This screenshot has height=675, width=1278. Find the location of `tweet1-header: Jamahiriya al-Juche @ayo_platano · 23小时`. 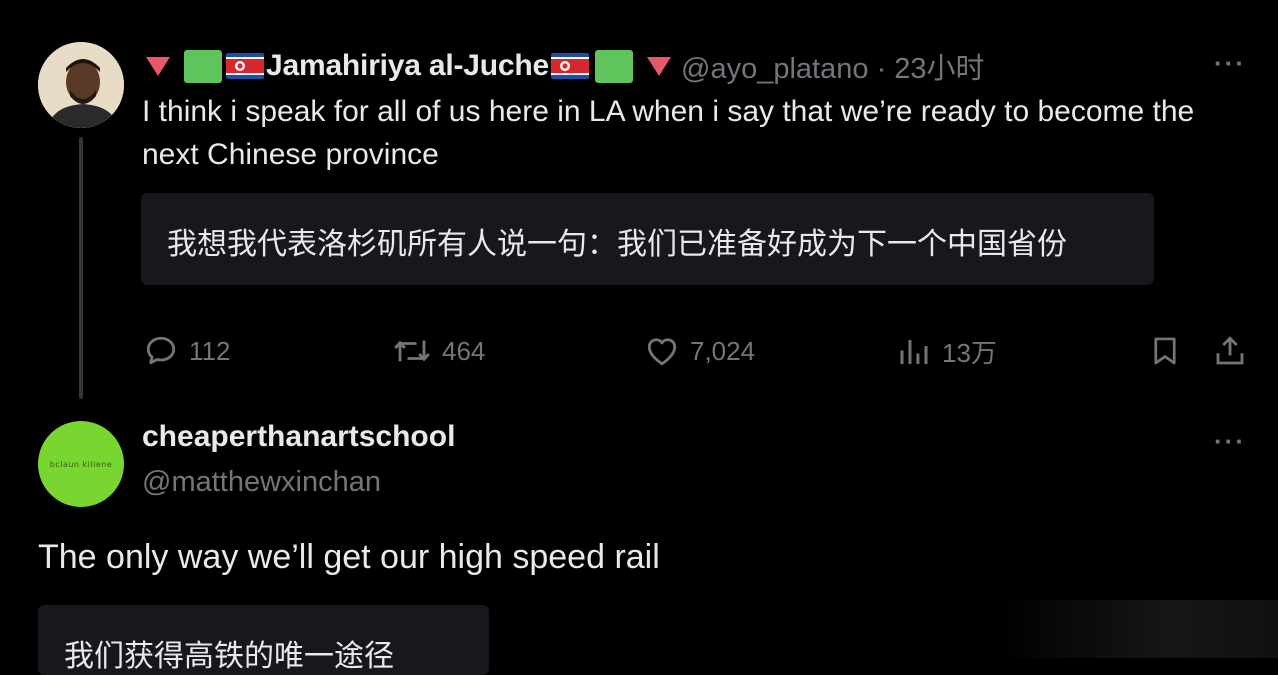

tweet1-header: Jamahiriya al-Juche @ayo_platano · 23小时 is located at coordinates (565, 66).